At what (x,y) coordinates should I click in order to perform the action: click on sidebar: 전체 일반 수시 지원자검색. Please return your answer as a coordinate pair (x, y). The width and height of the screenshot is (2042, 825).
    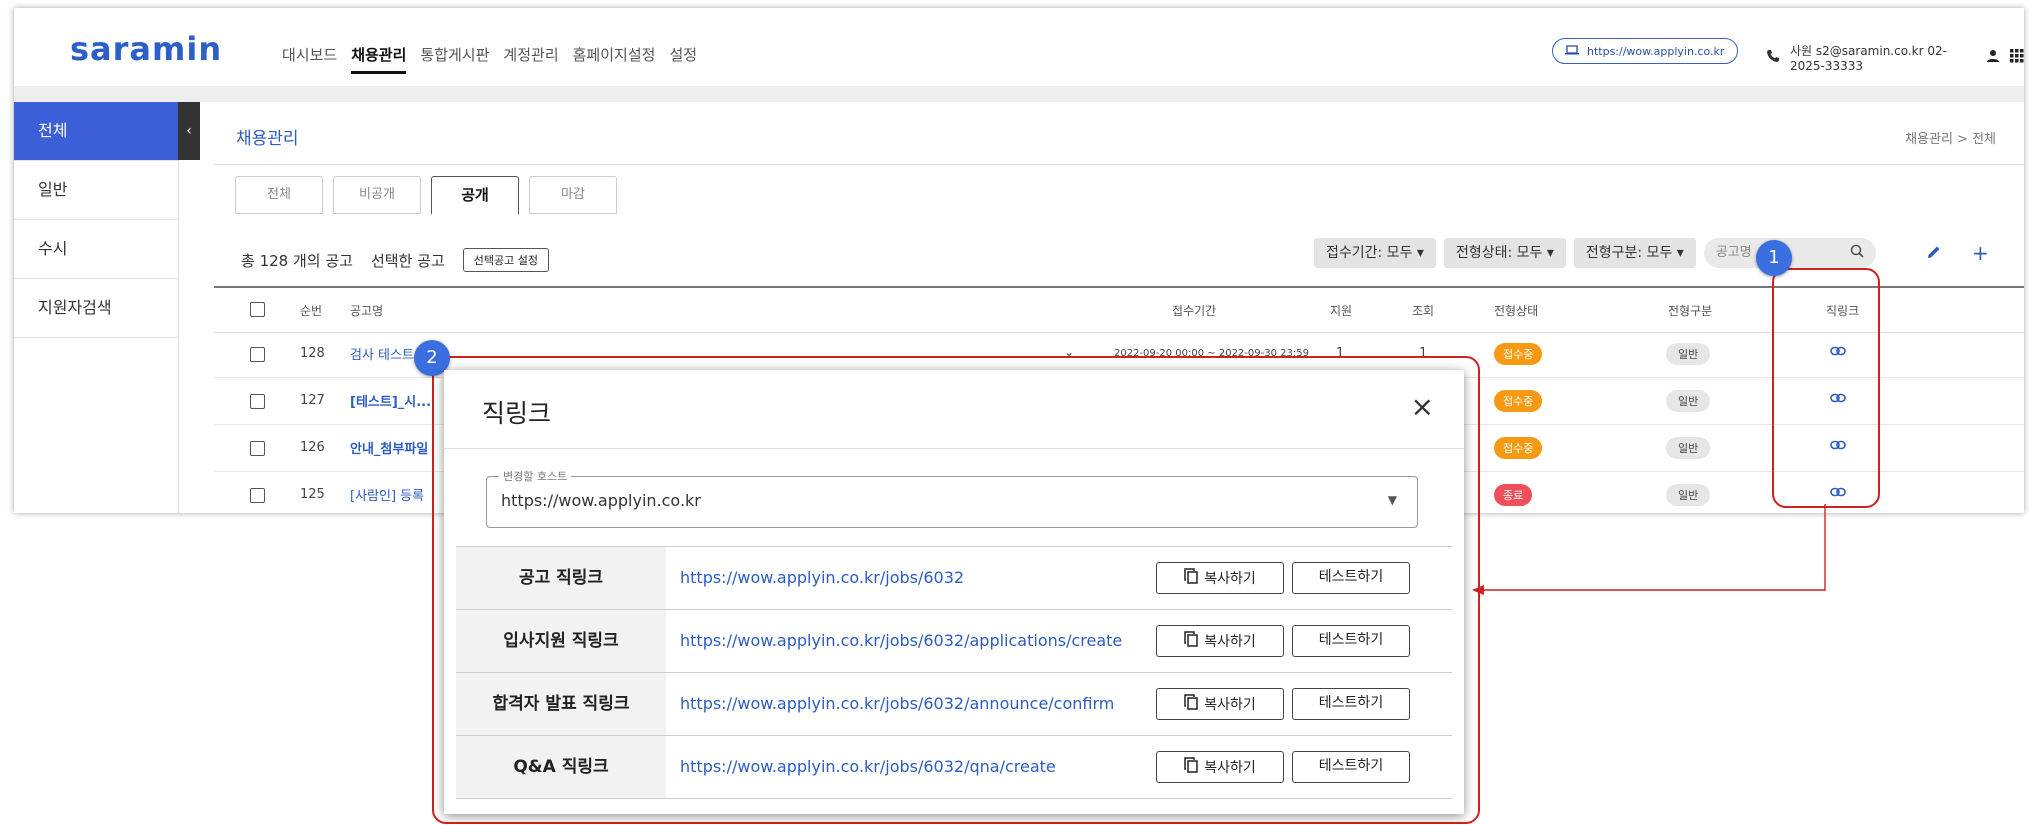
    Looking at the image, I should click on (96, 307).